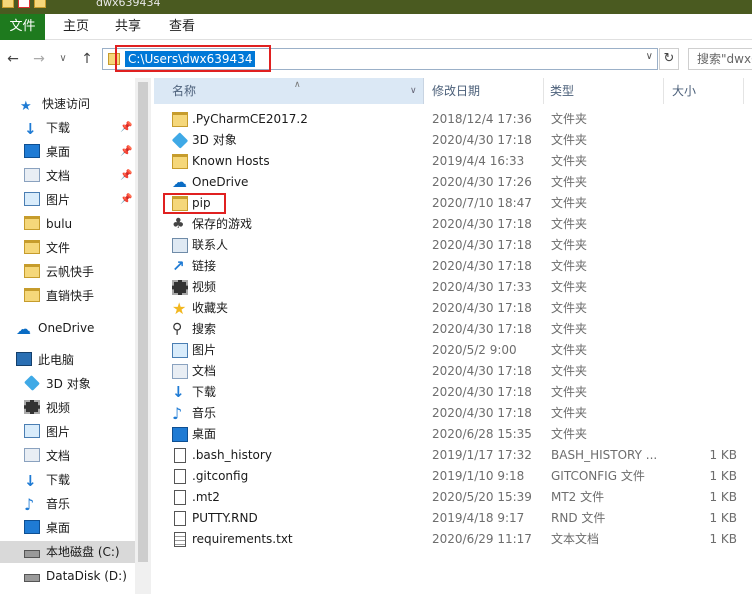 Image resolution: width=752 pixels, height=594 pixels. I want to click on back-button: ←, so click(13, 59).